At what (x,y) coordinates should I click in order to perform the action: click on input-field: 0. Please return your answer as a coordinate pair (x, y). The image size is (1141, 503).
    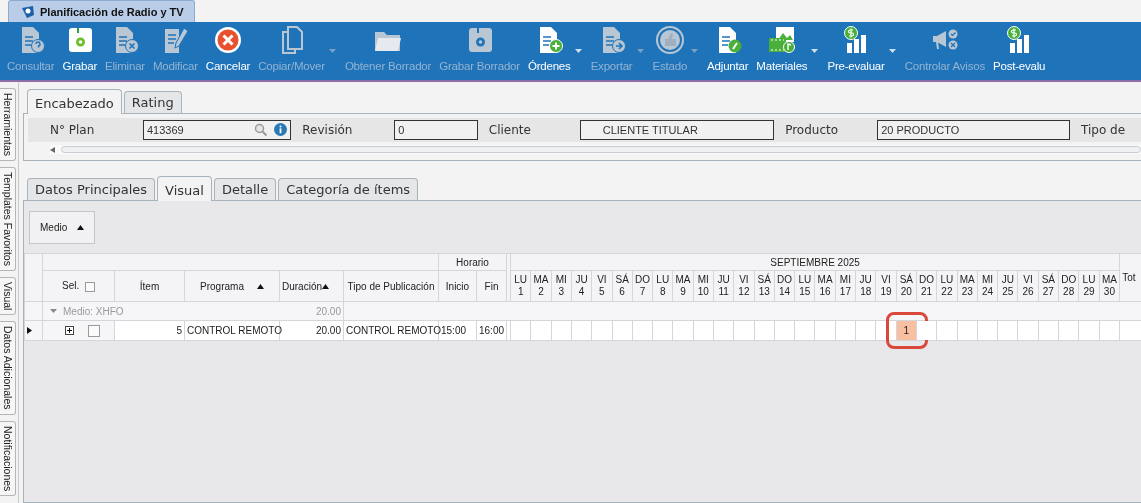
    Looking at the image, I should click on (436, 130).